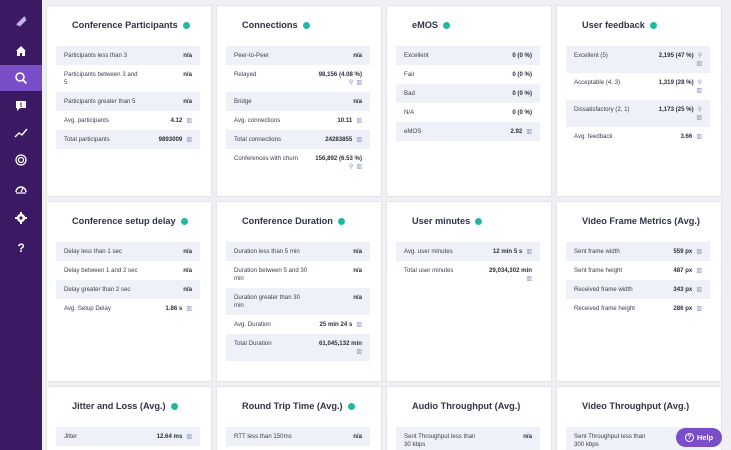 This screenshot has width=731, height=450. I want to click on metric-row: Avg. Setup Delay 1.86 s ▥, so click(128, 309).